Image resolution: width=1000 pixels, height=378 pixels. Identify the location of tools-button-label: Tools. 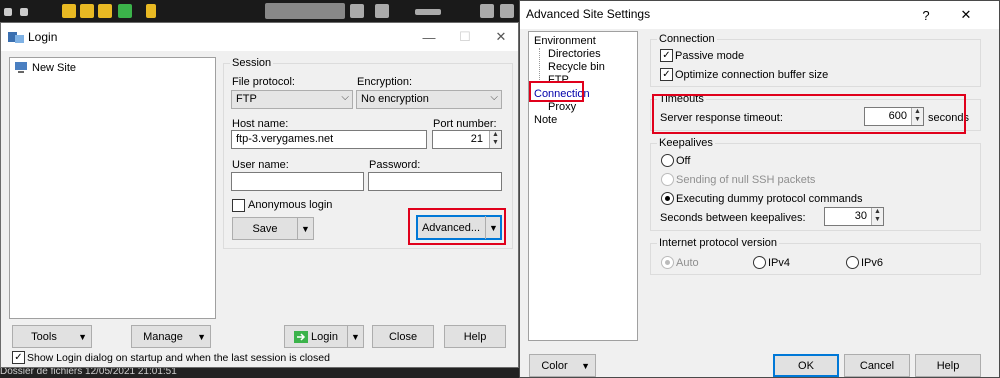
(44, 336).